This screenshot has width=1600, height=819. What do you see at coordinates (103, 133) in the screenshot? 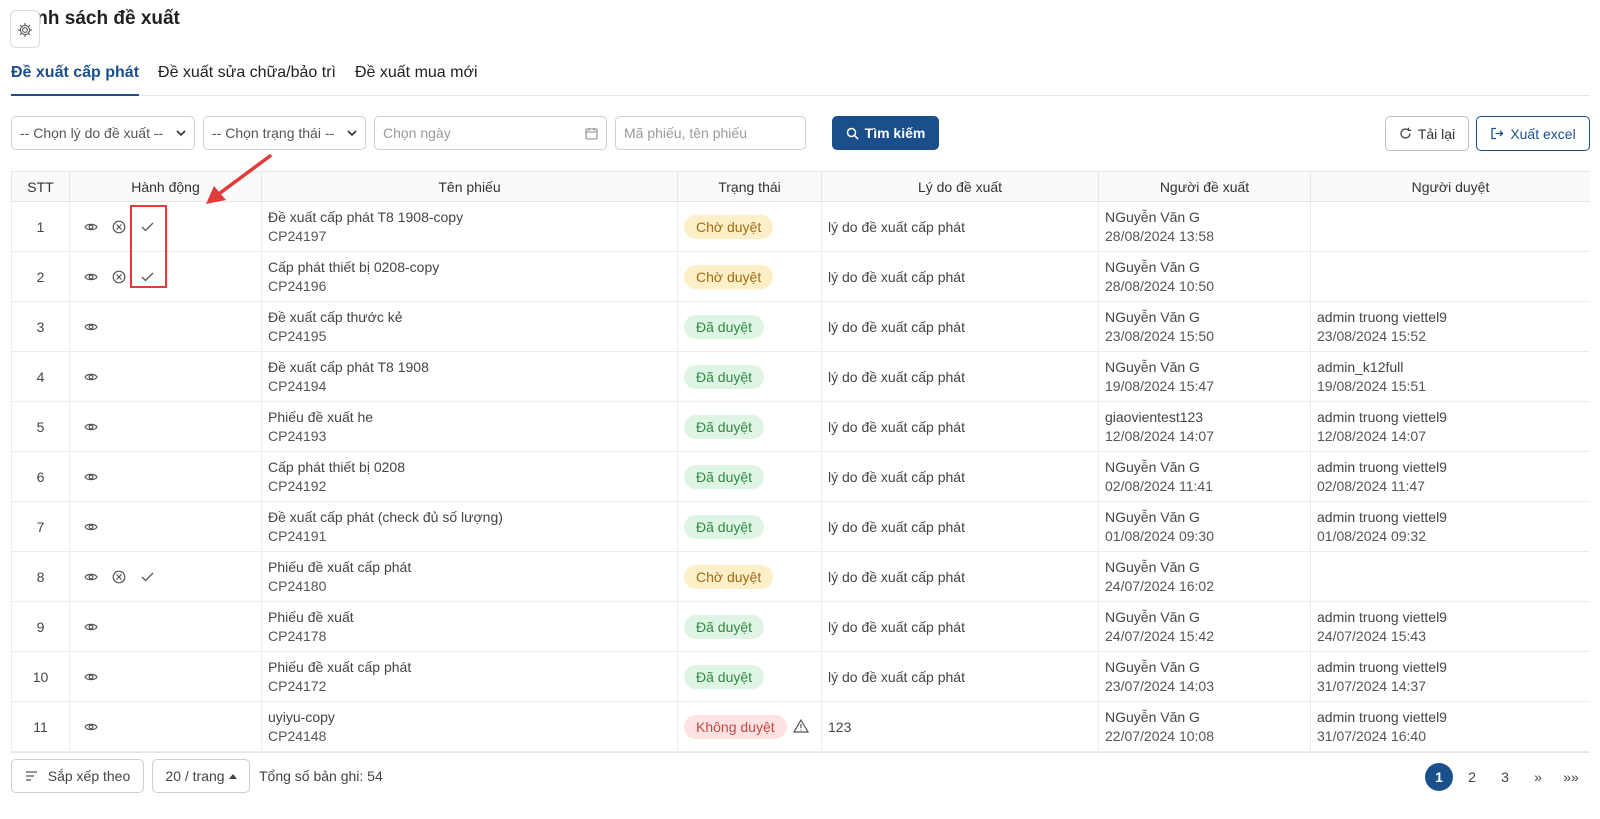
I see `reason-select: -- Chọn lý do đề xuất --` at bounding box center [103, 133].